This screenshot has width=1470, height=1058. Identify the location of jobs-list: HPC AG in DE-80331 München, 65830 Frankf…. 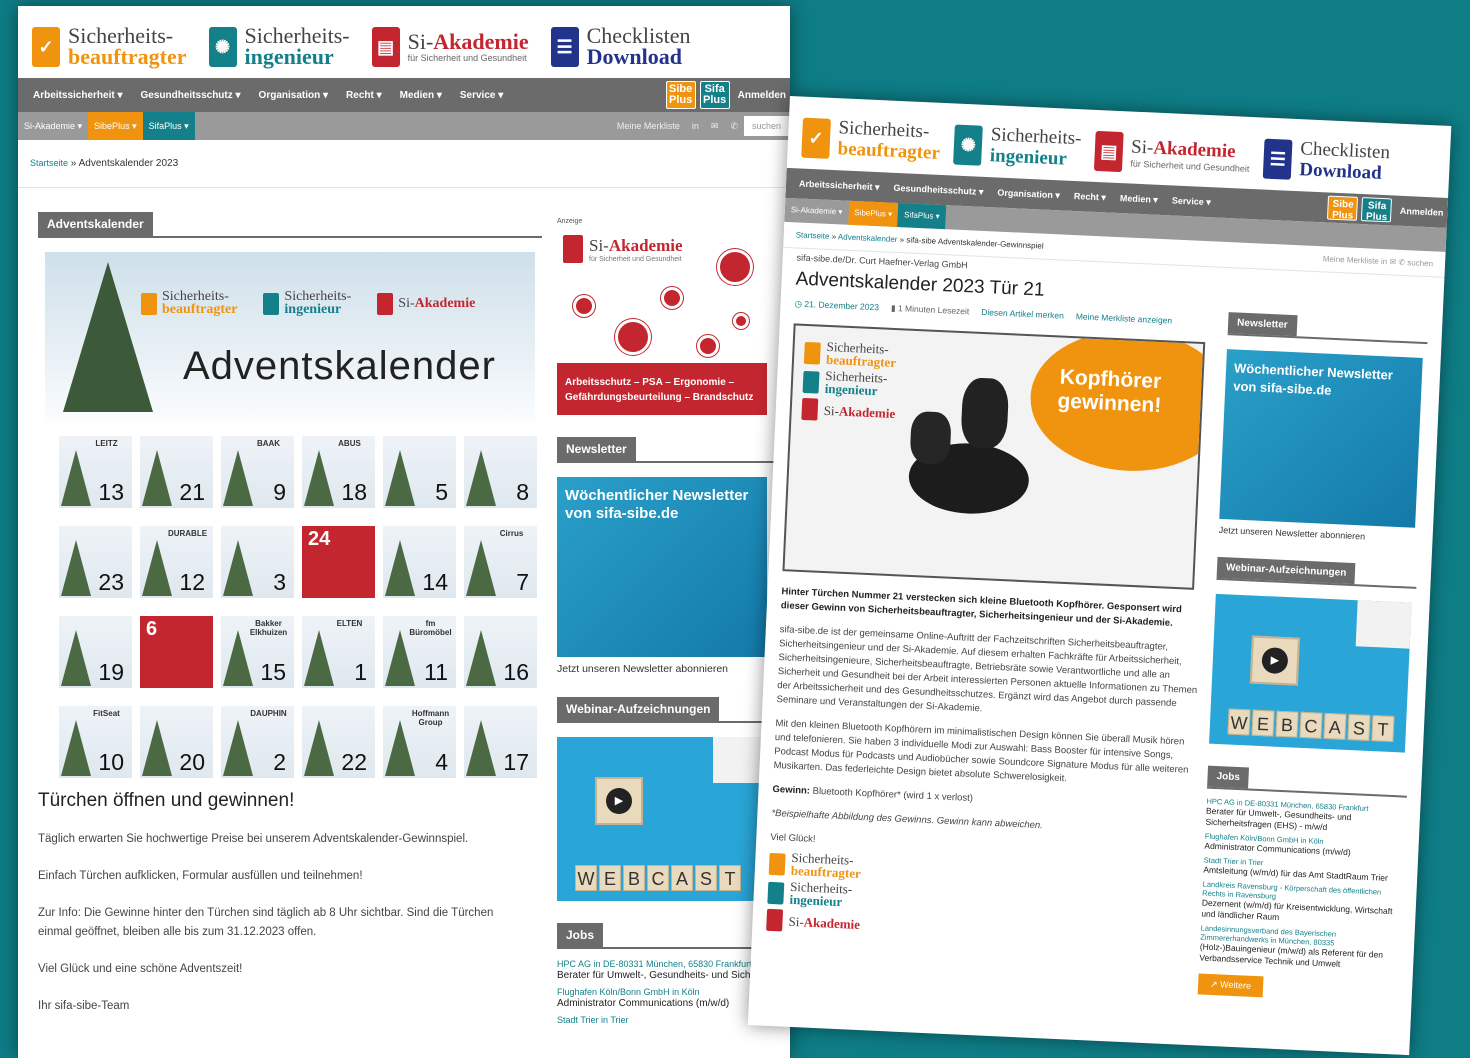
(1302, 900).